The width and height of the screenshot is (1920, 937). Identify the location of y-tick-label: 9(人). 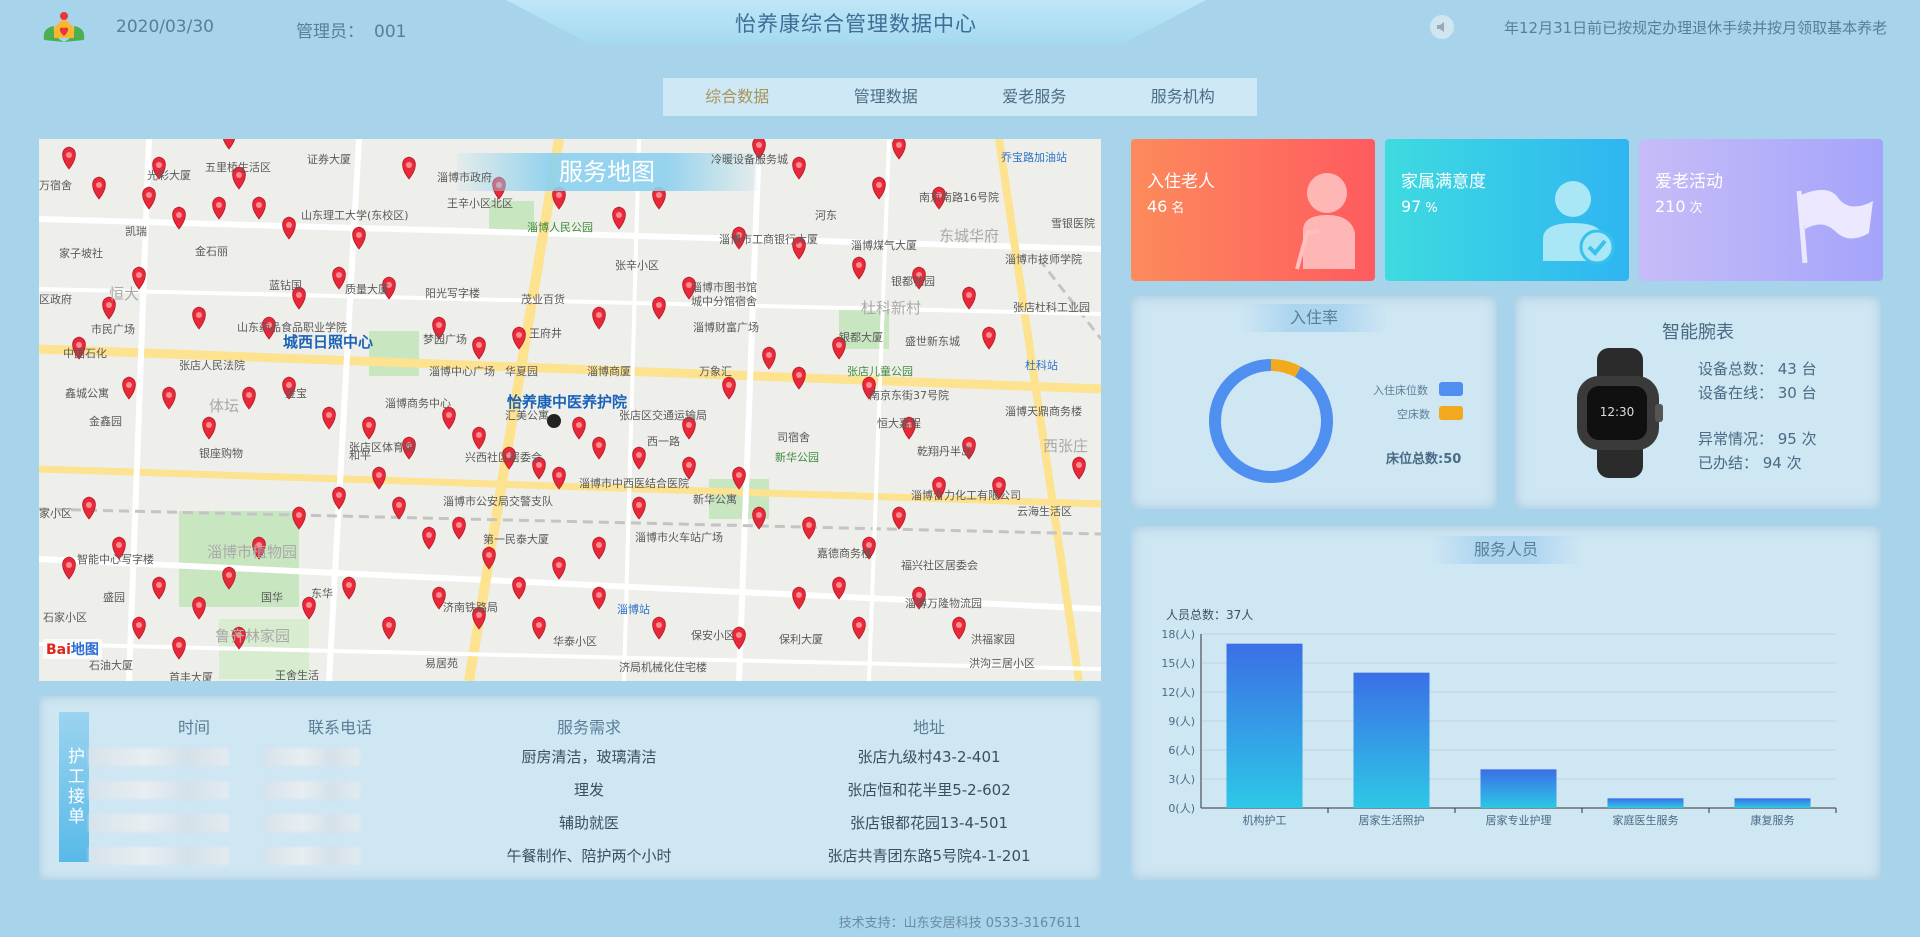
(1181, 721).